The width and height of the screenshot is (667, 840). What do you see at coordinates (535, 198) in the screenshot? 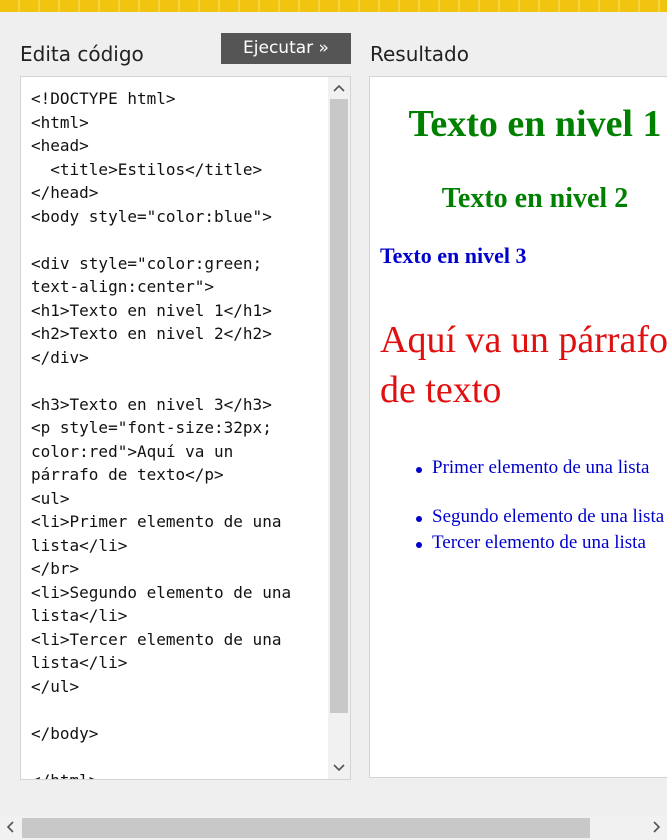
I see `result-heading-2: Texto en nivel 2` at bounding box center [535, 198].